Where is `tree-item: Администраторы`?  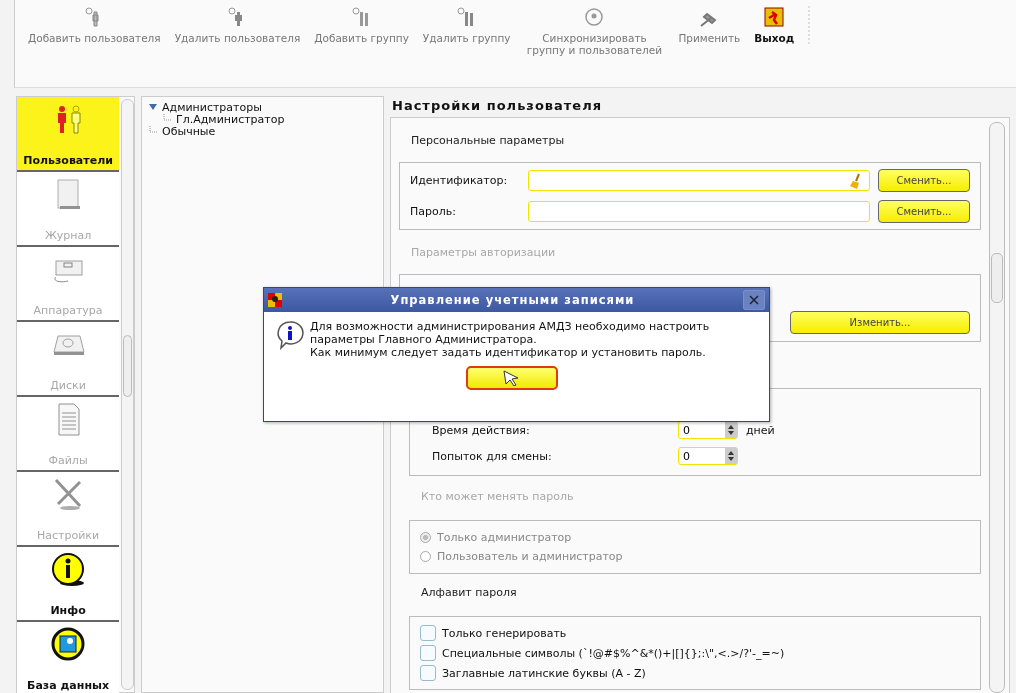 tree-item: Администраторы is located at coordinates (212, 107).